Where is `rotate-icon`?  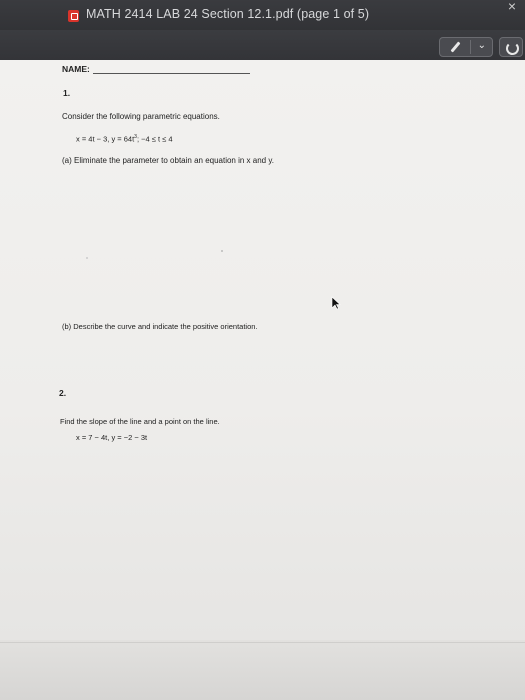 rotate-icon is located at coordinates (512, 48).